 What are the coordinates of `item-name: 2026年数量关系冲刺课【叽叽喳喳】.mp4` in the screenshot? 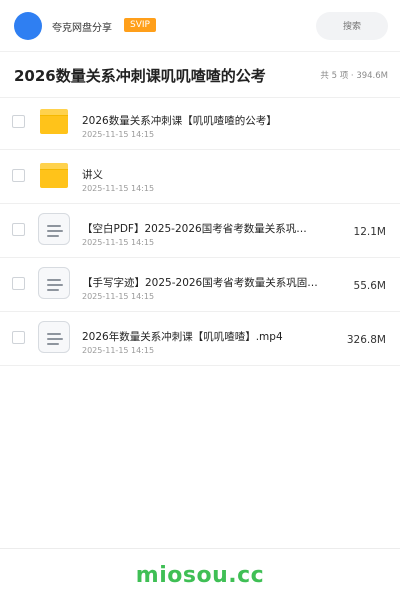 It's located at (202, 336).